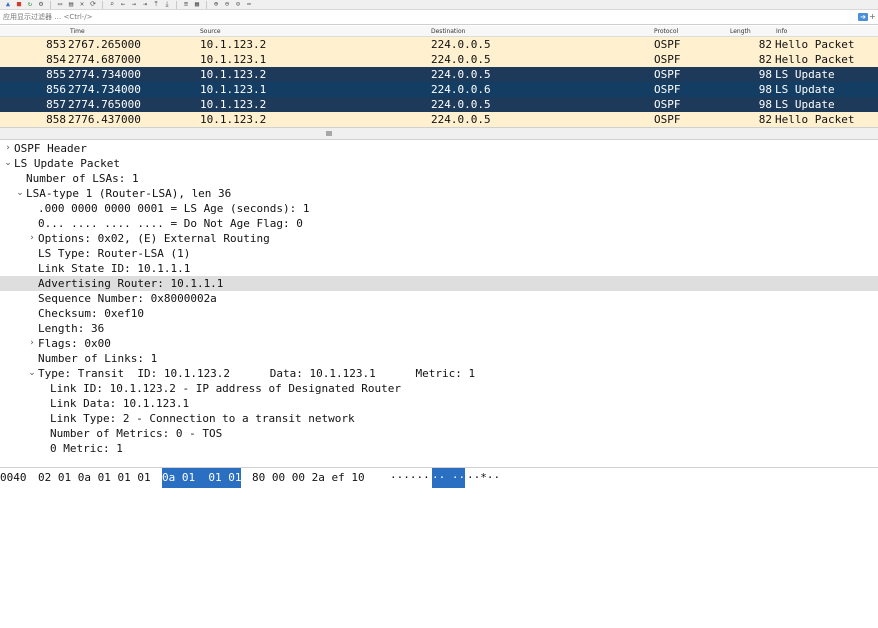 The width and height of the screenshot is (878, 628). What do you see at coordinates (82, 178) in the screenshot?
I see `detail-field-text: Number of LSAs: 1` at bounding box center [82, 178].